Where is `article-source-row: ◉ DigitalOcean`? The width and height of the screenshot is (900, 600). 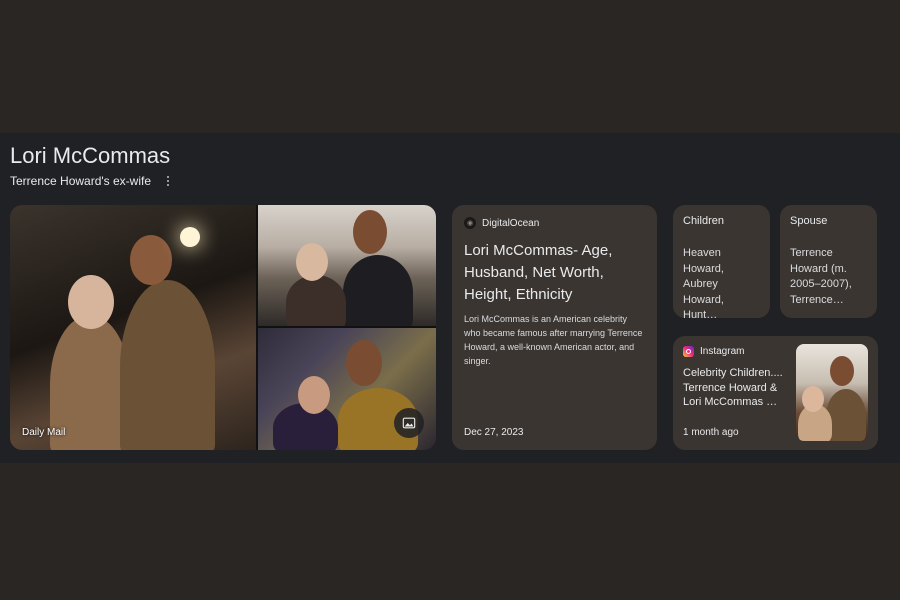
article-source-row: ◉ DigitalOcean is located at coordinates (554, 223).